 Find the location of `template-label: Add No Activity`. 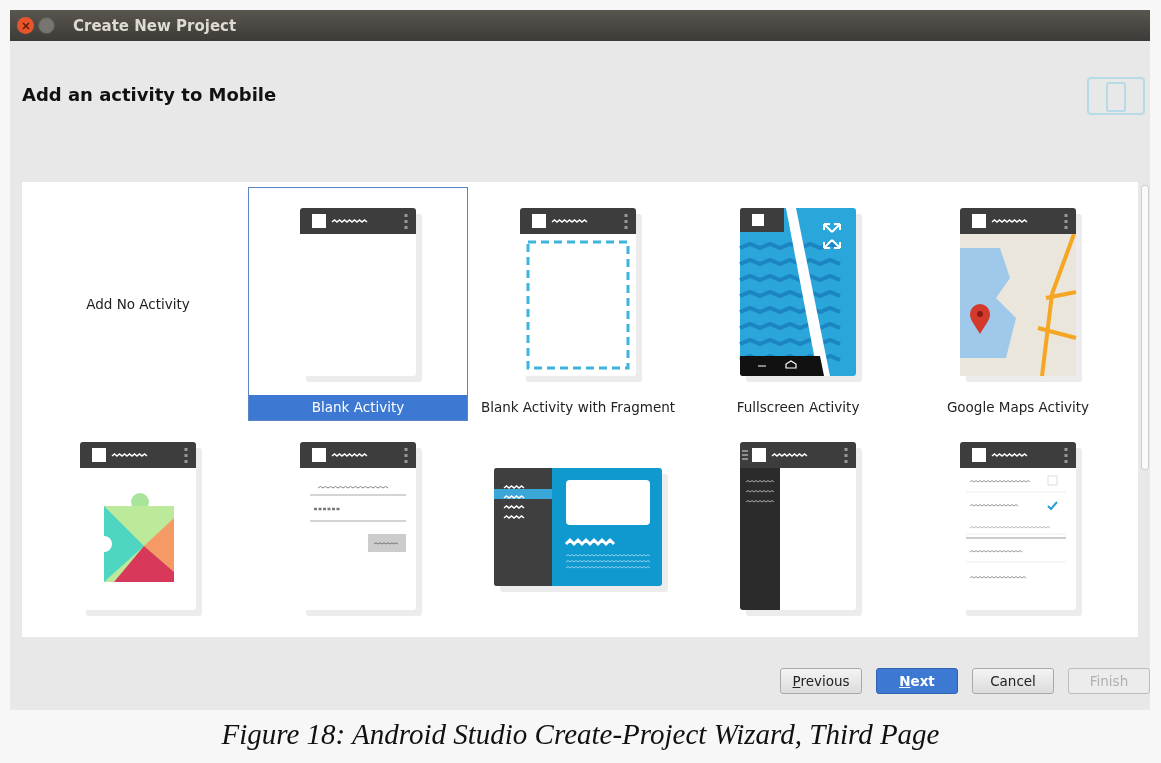

template-label: Add No Activity is located at coordinates (138, 304).